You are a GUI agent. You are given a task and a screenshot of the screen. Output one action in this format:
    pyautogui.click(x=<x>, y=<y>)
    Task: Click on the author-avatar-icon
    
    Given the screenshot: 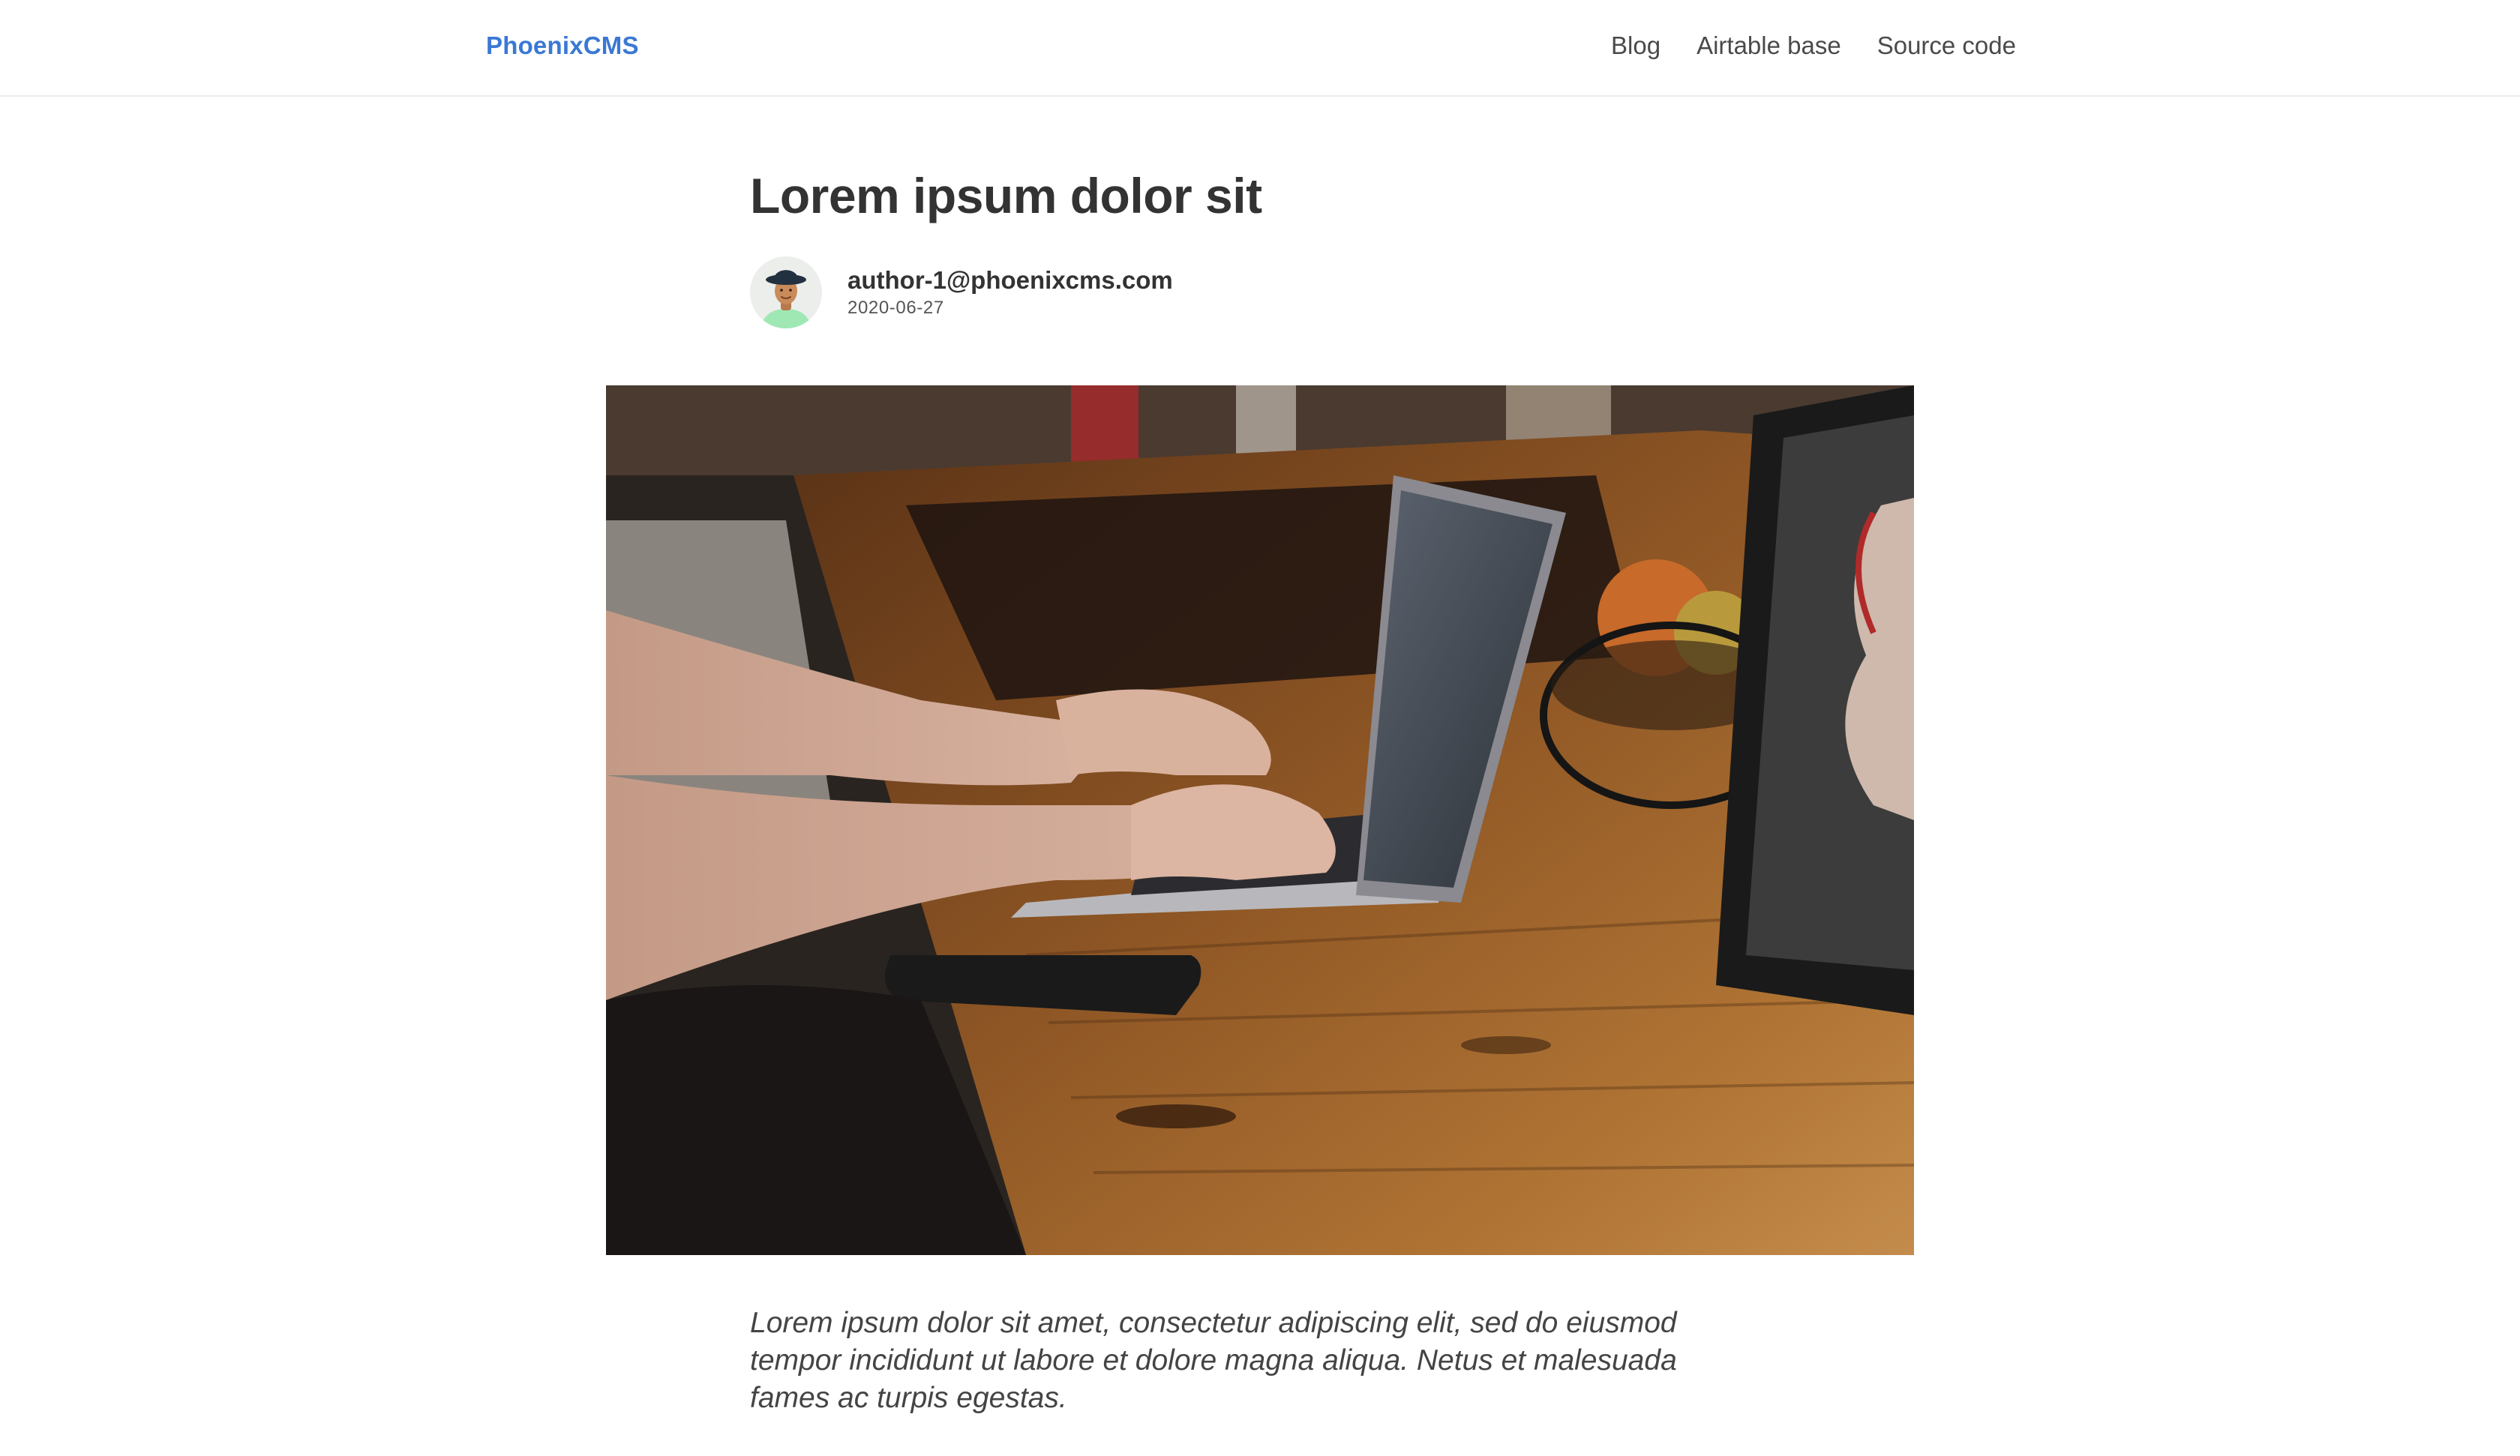 What is the action you would take?
    pyautogui.click(x=786, y=292)
    